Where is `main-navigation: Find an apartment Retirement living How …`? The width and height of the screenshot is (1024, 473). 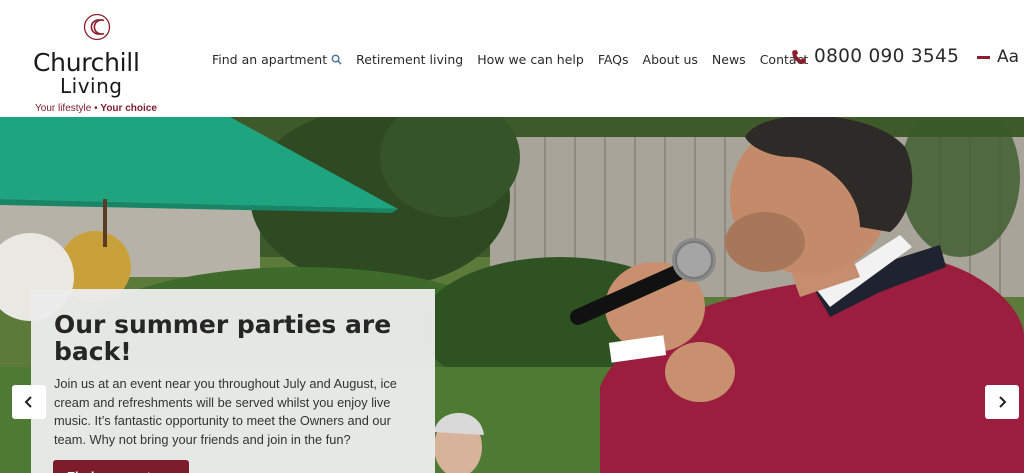 main-navigation: Find an apartment Retirement living How … is located at coordinates (517, 59).